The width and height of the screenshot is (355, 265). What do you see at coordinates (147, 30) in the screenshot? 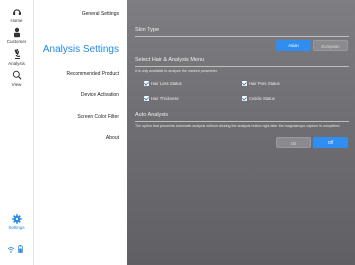
I see `skin-type-title: Skin Type` at bounding box center [147, 30].